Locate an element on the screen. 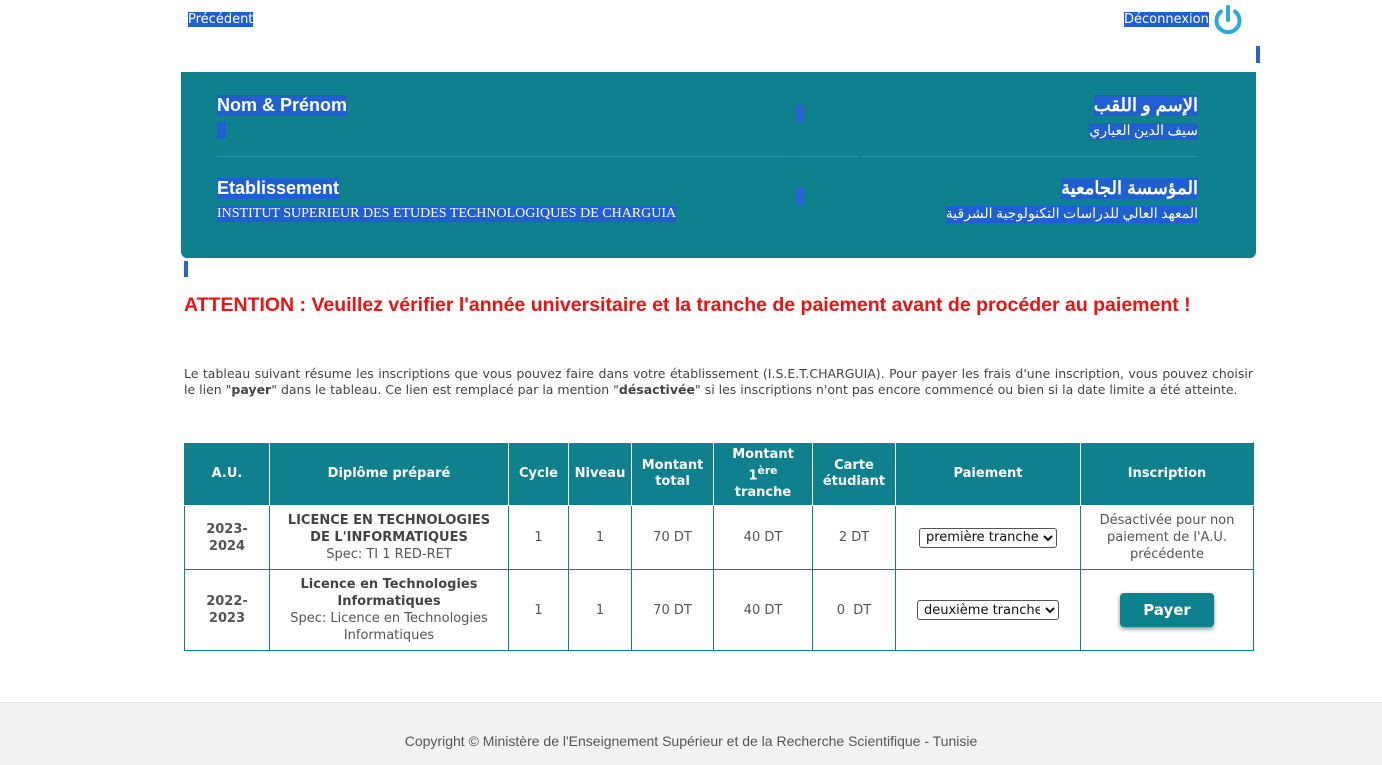 The width and height of the screenshot is (1382, 765). col-header-diplome: Diplôme préparé is located at coordinates (389, 474).